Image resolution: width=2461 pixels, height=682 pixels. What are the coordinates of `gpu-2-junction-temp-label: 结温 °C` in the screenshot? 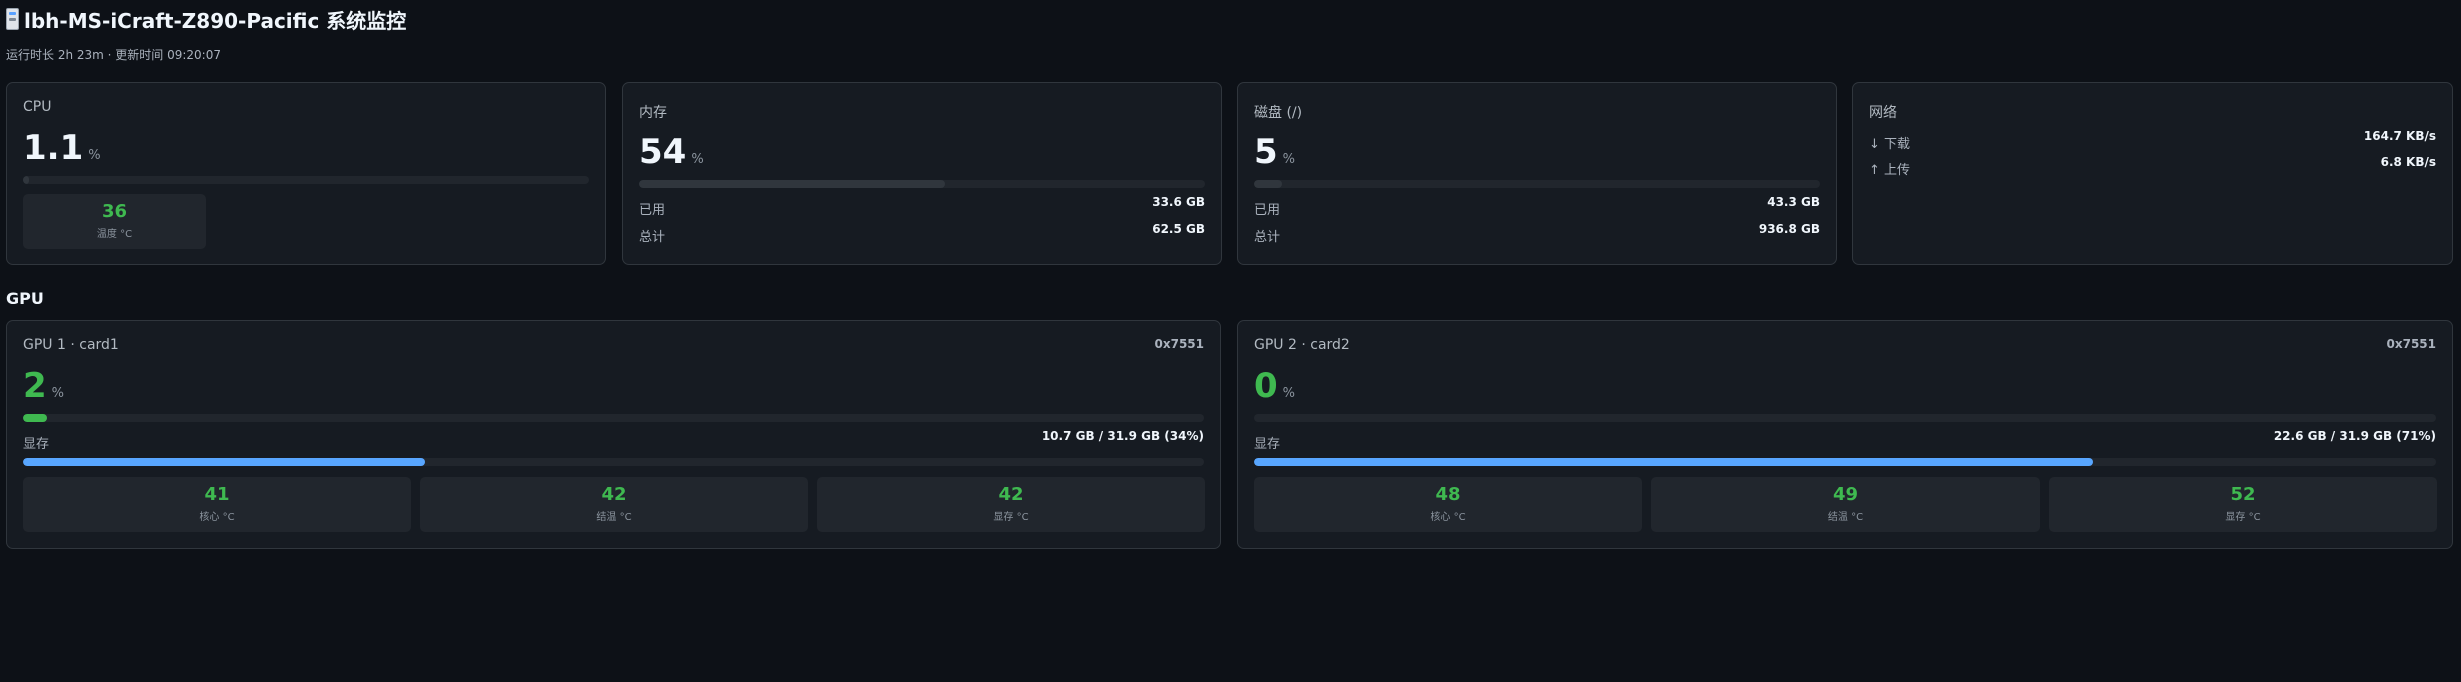 It's located at (1845, 517).